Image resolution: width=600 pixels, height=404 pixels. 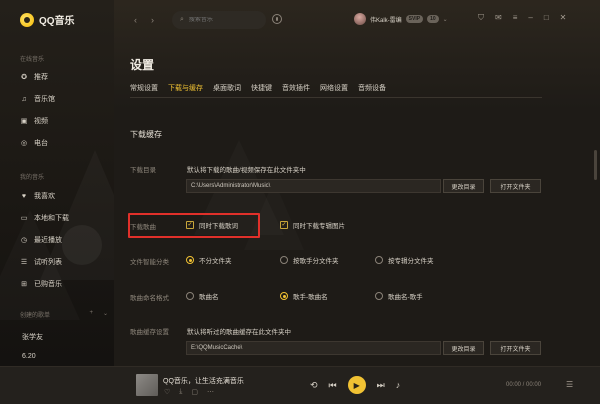 What do you see at coordinates (65, 77) in the screenshot?
I see `sidebar-item-recommend: ✪ 推荐` at bounding box center [65, 77].